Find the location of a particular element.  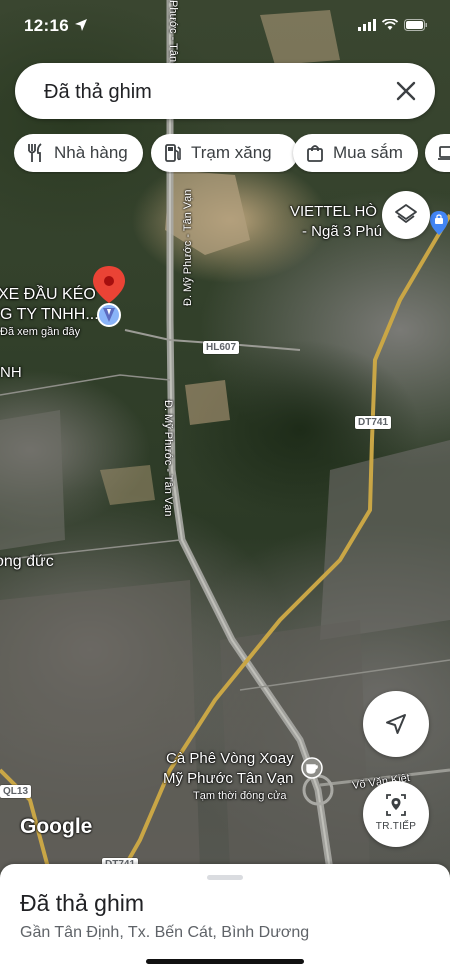

wifi-icon is located at coordinates (390, 24).